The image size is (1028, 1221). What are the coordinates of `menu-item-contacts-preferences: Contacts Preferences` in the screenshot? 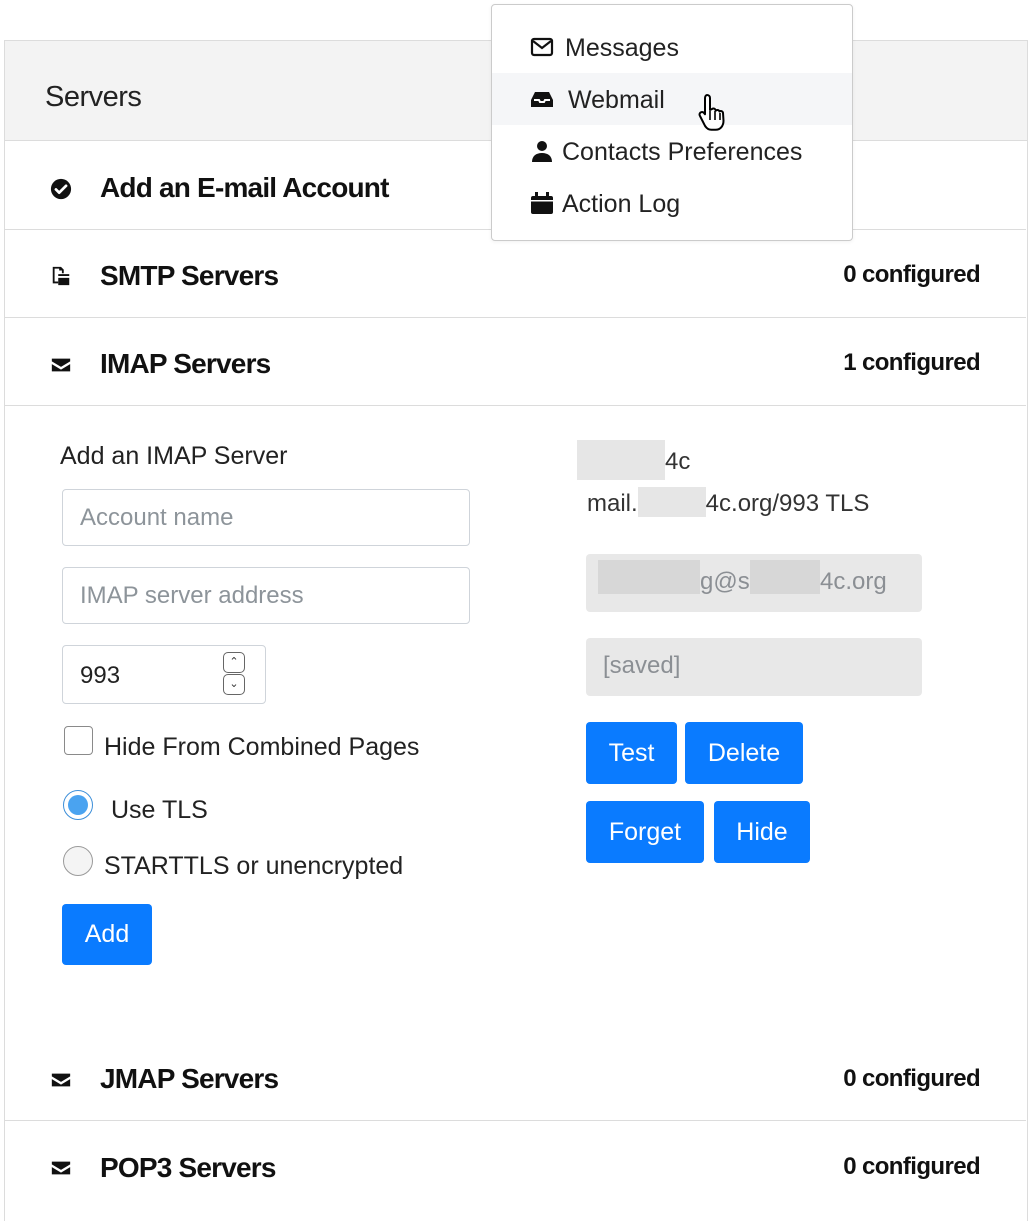 It's located at (672, 151).